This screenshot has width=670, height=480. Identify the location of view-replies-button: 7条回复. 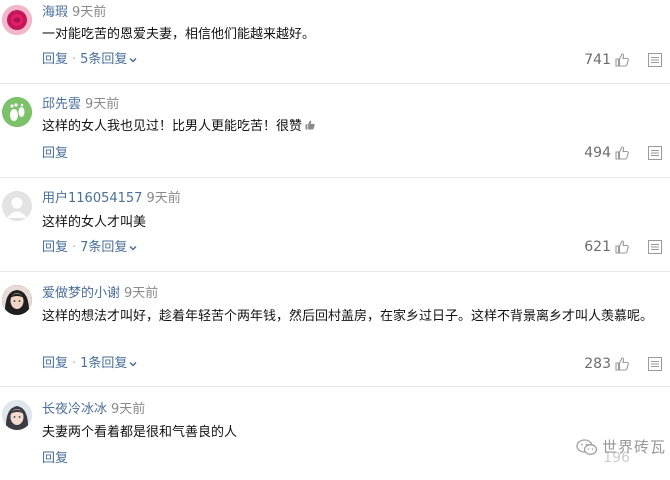
(109, 247).